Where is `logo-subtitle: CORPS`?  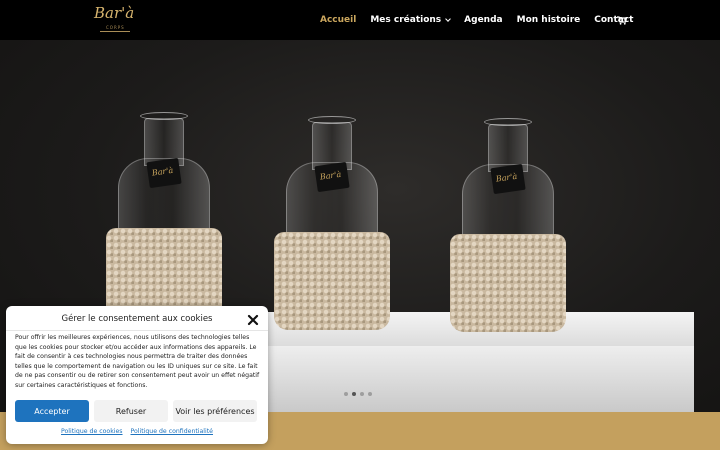
logo-subtitle: CORPS is located at coordinates (115, 27).